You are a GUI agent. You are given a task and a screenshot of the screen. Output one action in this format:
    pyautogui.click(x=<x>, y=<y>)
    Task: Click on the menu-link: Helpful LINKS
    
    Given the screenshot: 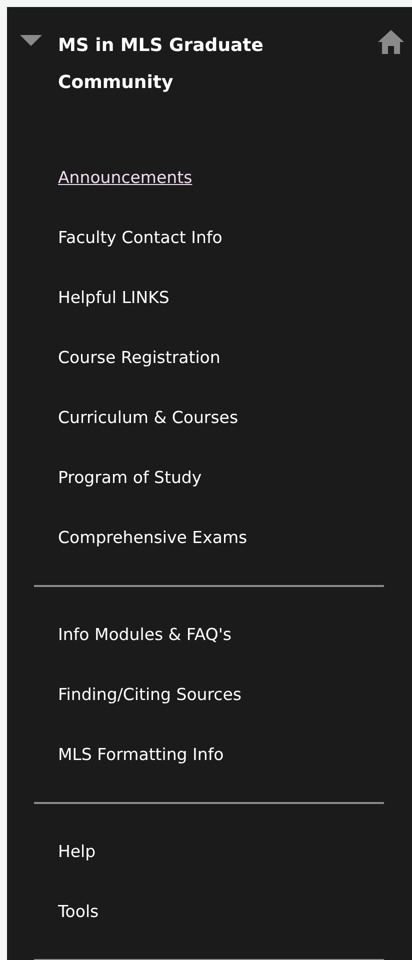 What is the action you would take?
    pyautogui.click(x=114, y=298)
    